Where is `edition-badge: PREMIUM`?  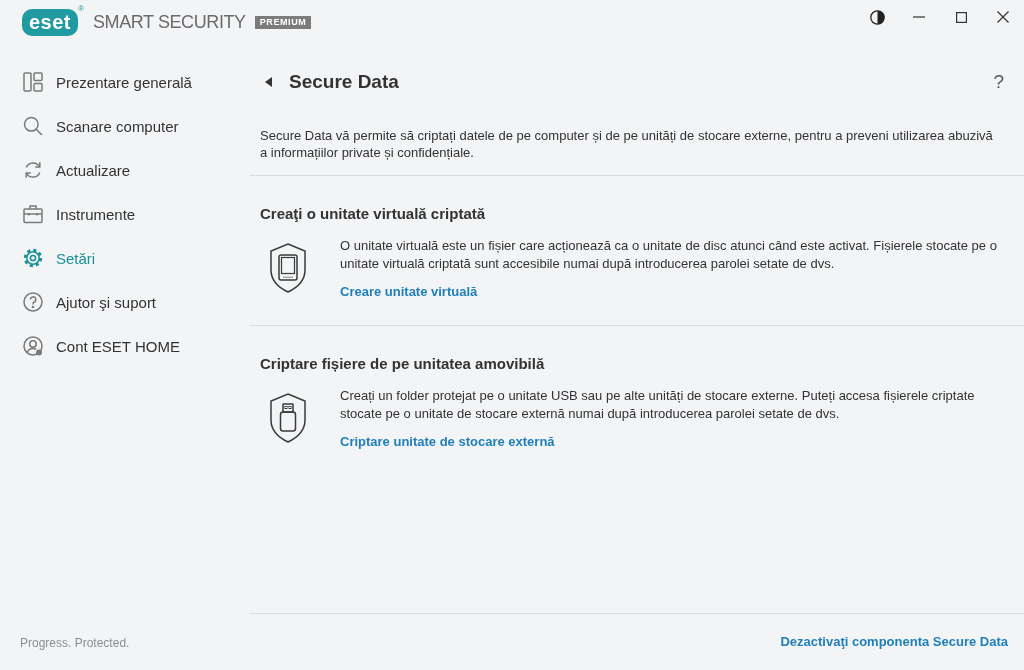
edition-badge: PREMIUM is located at coordinates (283, 22).